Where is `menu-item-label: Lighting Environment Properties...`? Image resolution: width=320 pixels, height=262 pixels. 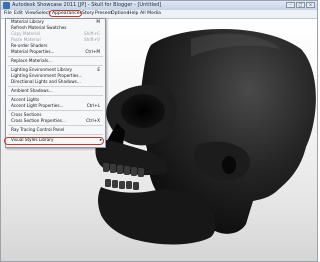
menu-item-label: Lighting Environment Properties... is located at coordinates (47, 75).